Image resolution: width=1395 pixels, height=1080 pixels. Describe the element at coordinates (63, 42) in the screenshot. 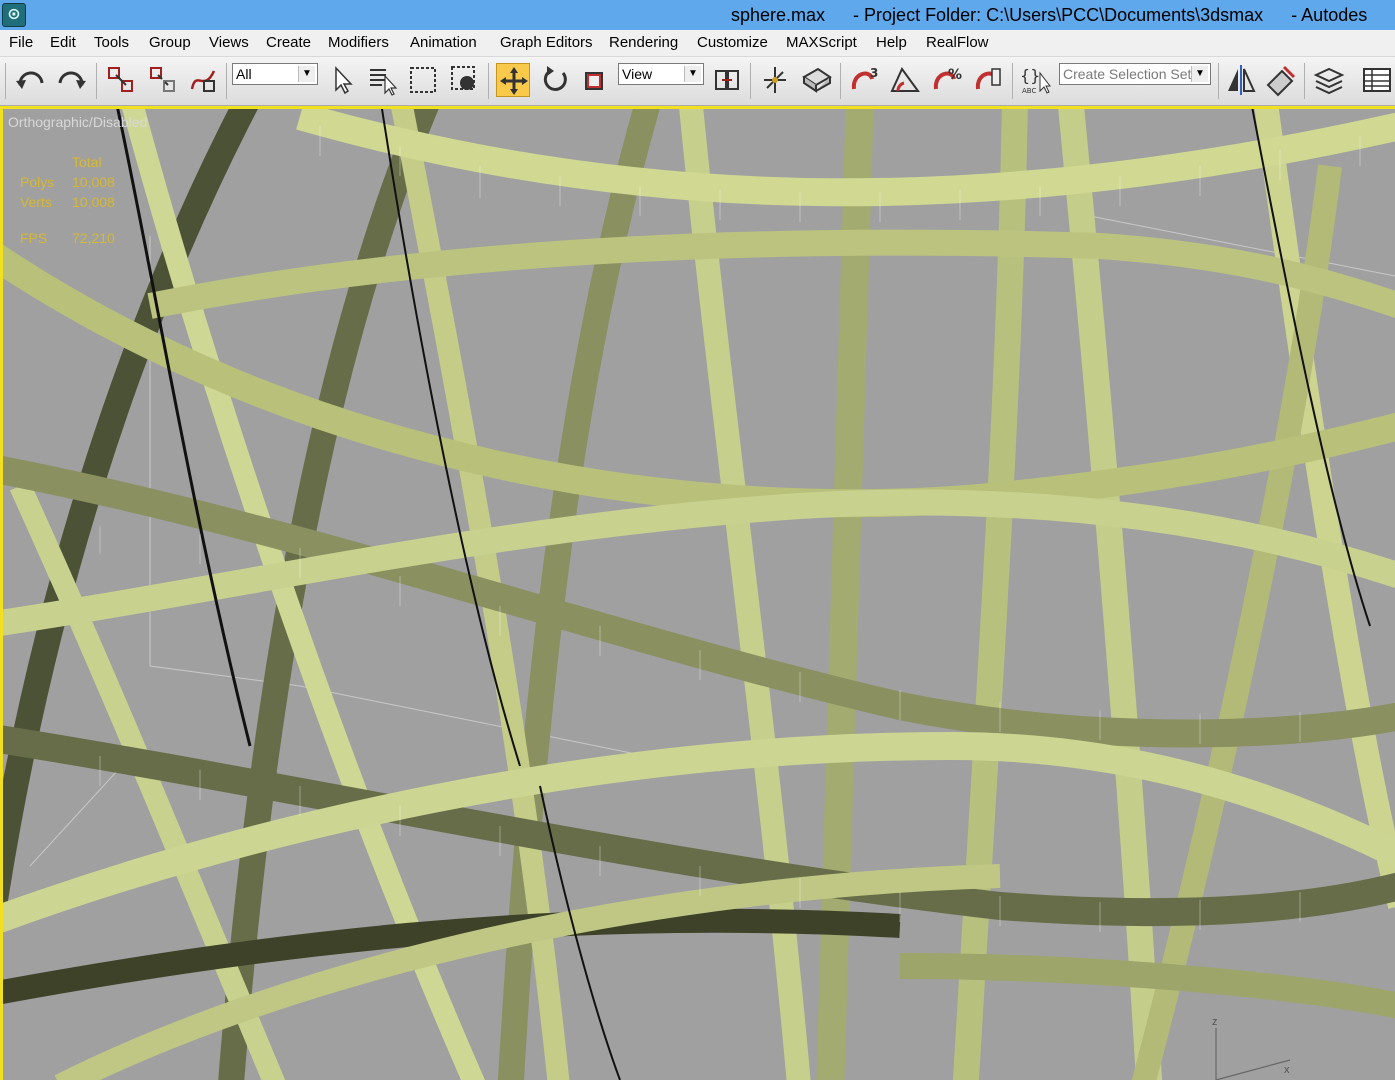

I see `menu-edit: Edit` at that location.